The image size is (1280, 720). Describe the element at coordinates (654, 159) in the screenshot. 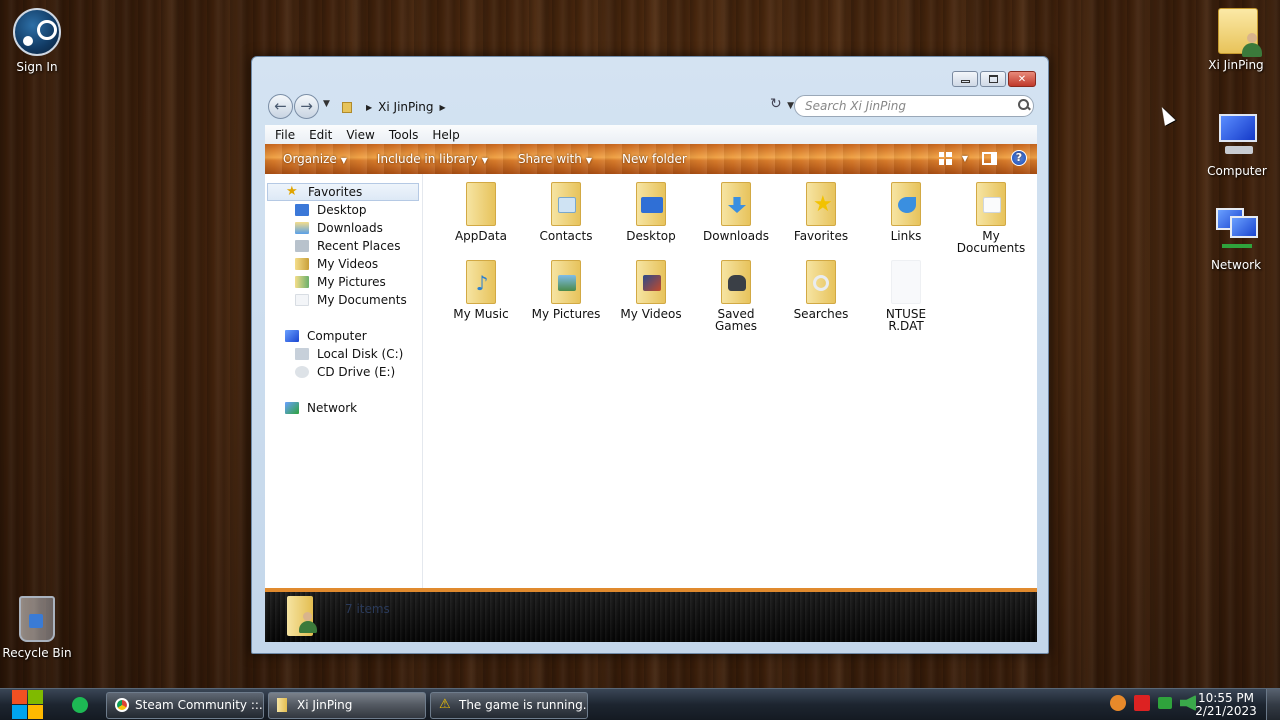

I see `new-folder-button: New folder` at that location.